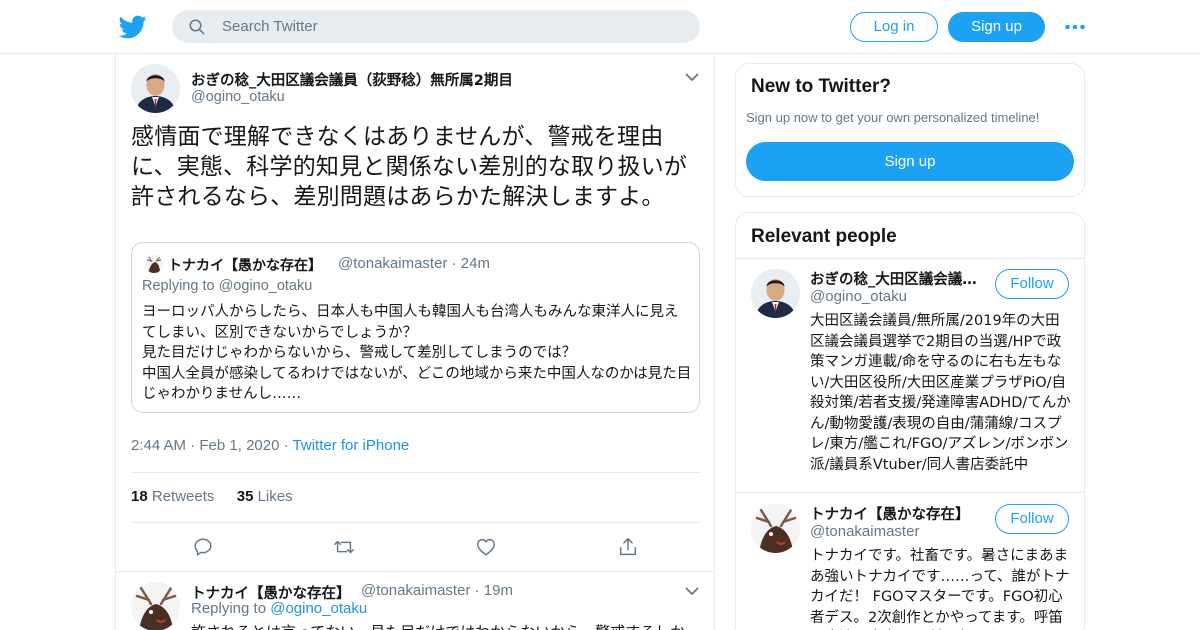  What do you see at coordinates (824, 236) in the screenshot?
I see `relevant-people-title: Relevant people` at bounding box center [824, 236].